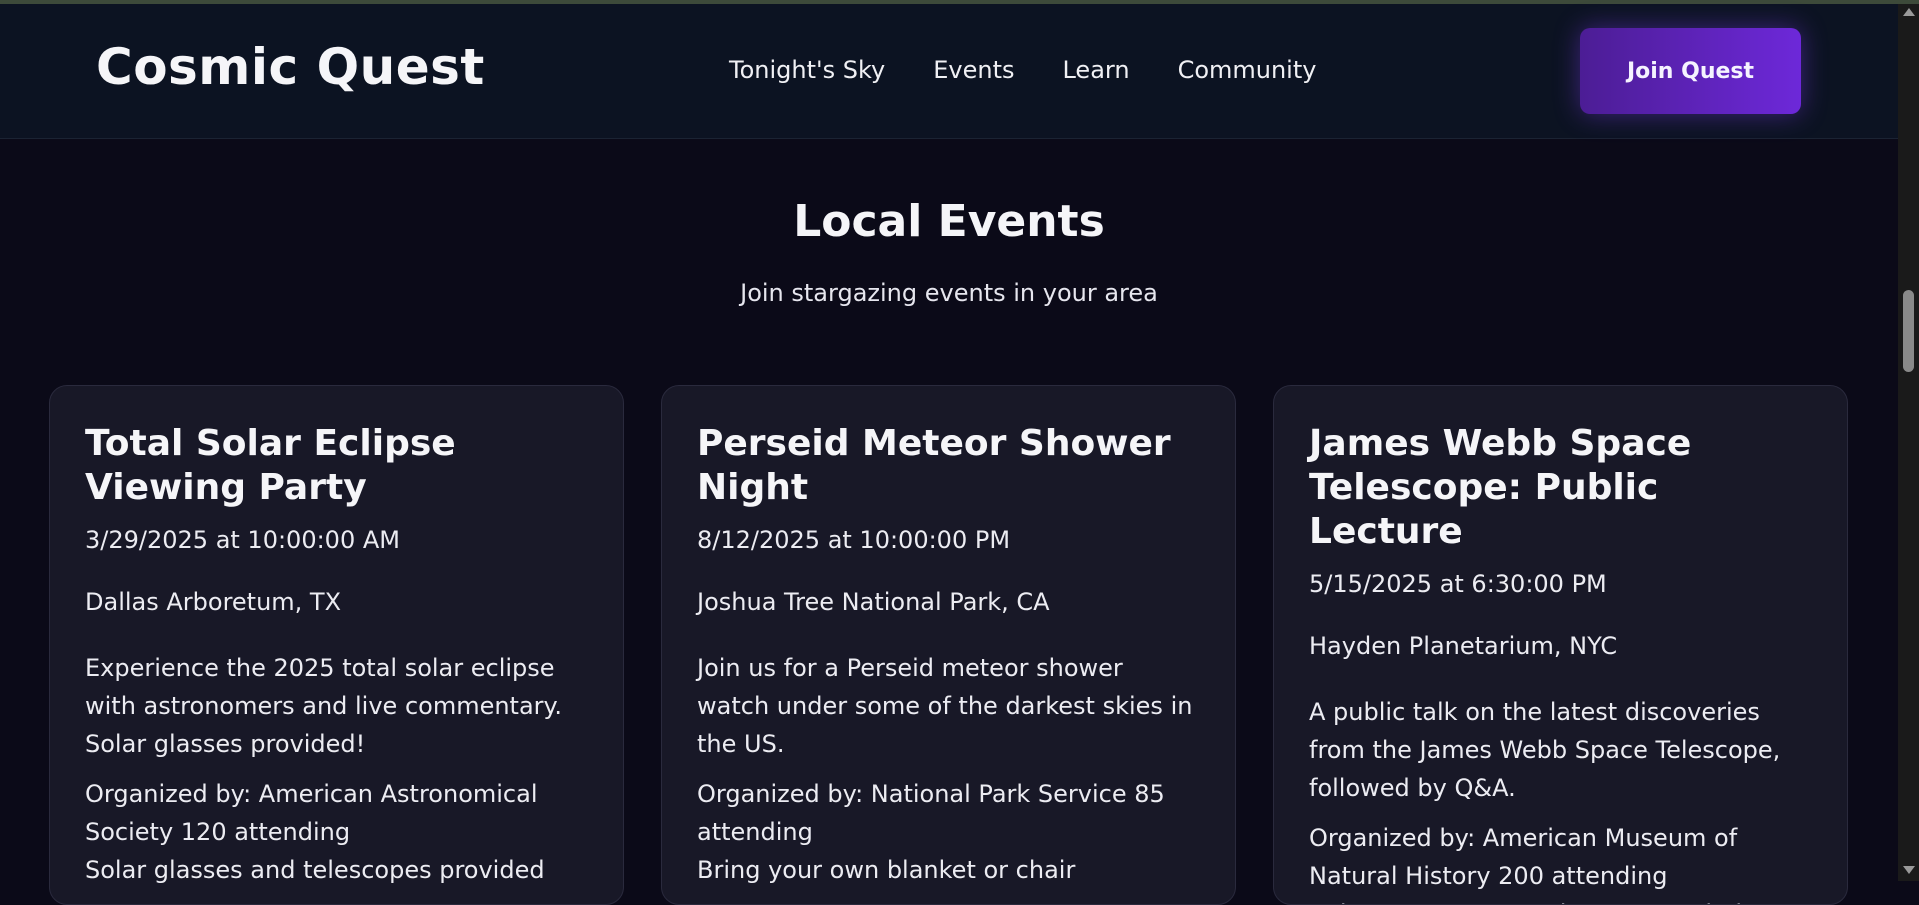 The width and height of the screenshot is (1919, 905). Describe the element at coordinates (807, 70) in the screenshot. I see `nav-tonights-sky: Tonight's Sky` at that location.